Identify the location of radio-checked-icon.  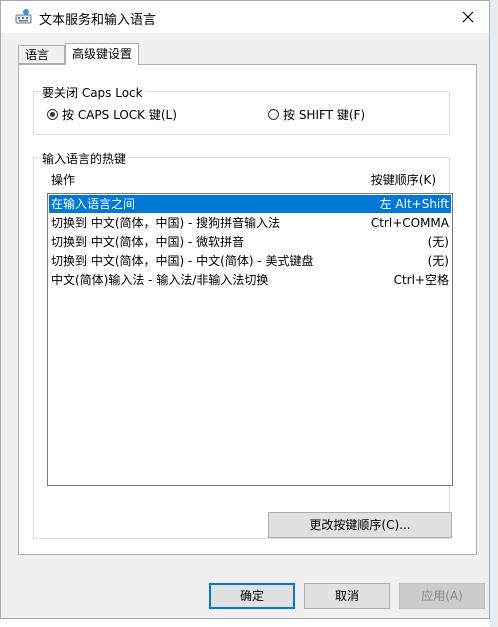
(52, 114).